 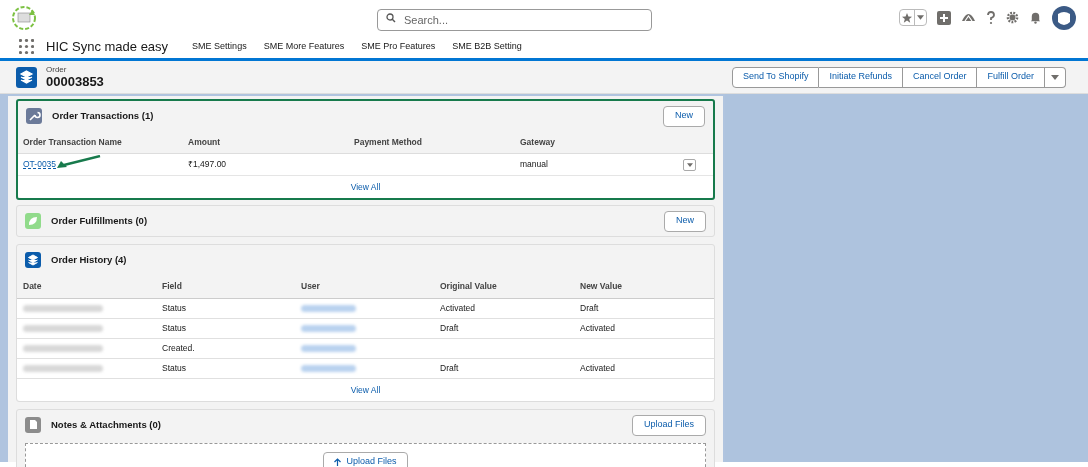 I want to click on app-name: HIC Sync made easy, so click(x=107, y=46).